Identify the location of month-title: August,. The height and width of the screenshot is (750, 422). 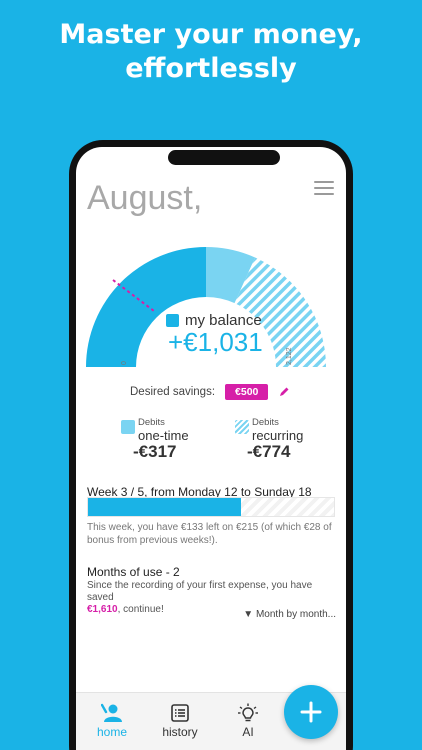
(145, 198).